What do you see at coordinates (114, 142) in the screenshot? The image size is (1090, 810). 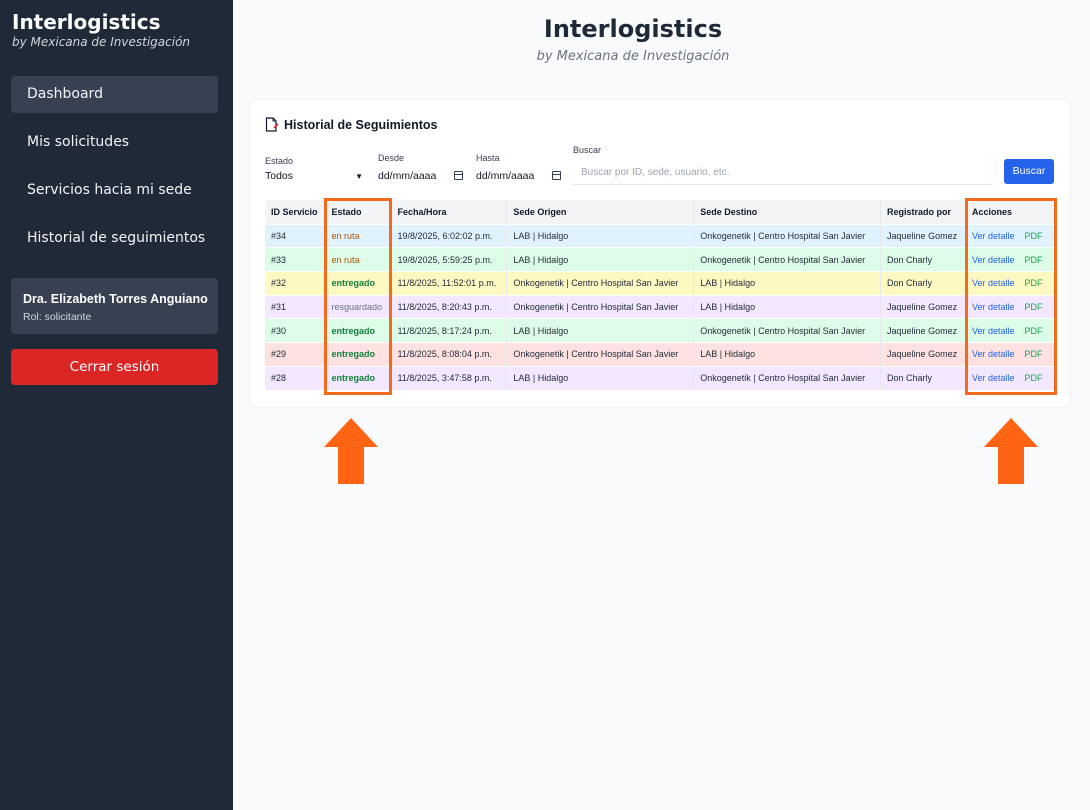 I see `sidebar-item-mis-solicitudes: Mis solicitudes` at bounding box center [114, 142].